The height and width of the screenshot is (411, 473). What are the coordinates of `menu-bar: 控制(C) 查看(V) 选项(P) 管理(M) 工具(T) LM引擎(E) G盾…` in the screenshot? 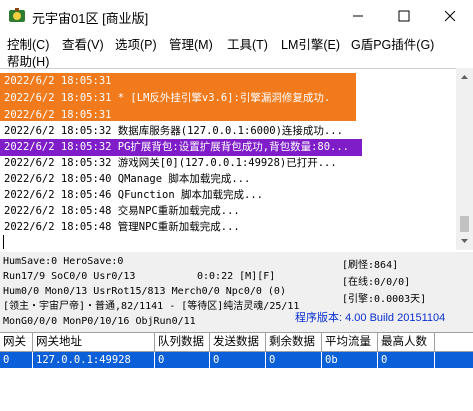 It's located at (236, 50).